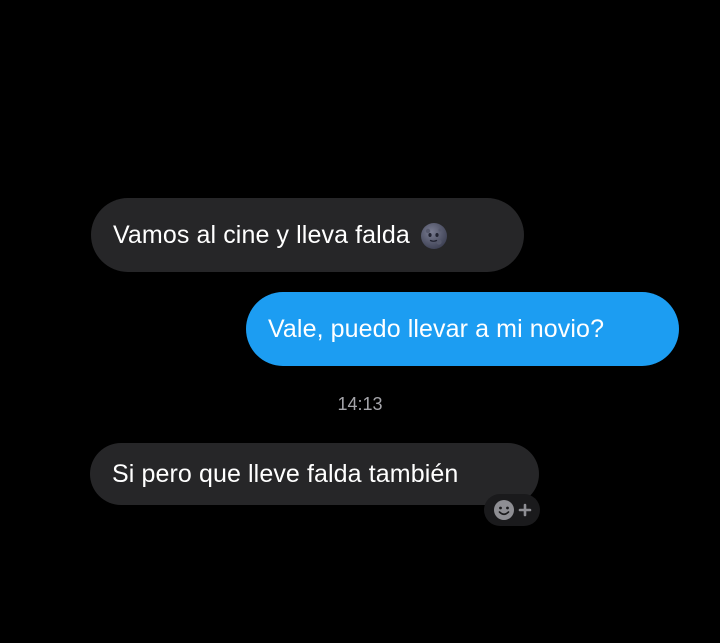  Describe the element at coordinates (360, 404) in the screenshot. I see `message-timestamp: 14:13` at that location.